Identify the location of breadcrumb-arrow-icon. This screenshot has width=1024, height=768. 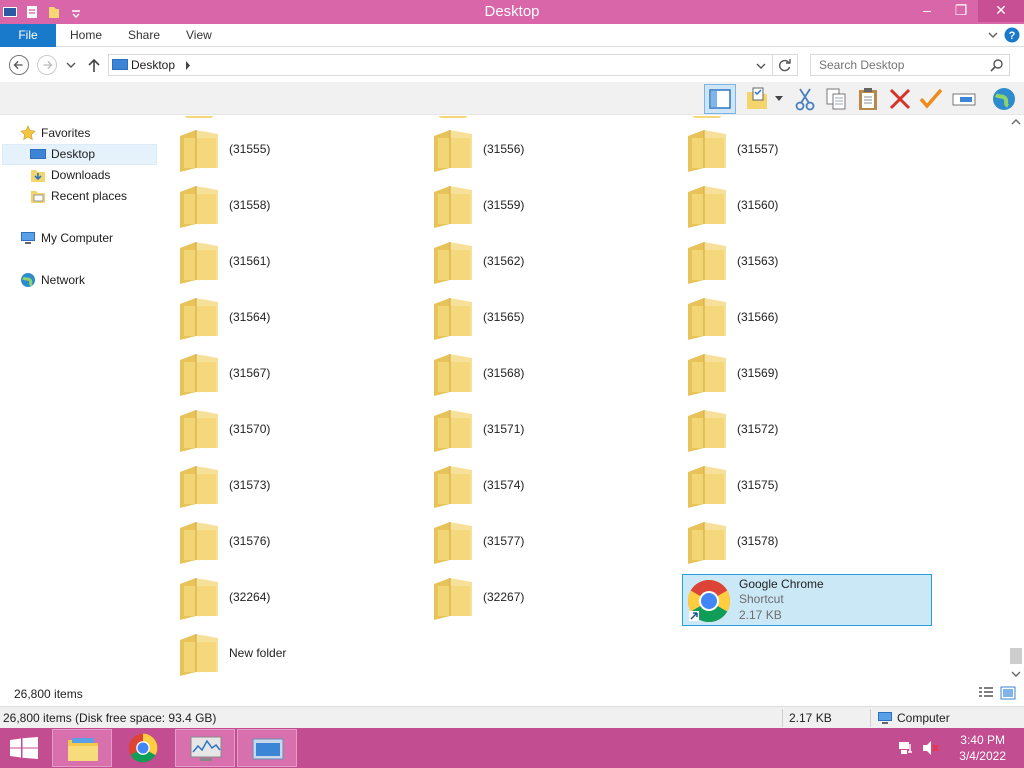
(188, 65).